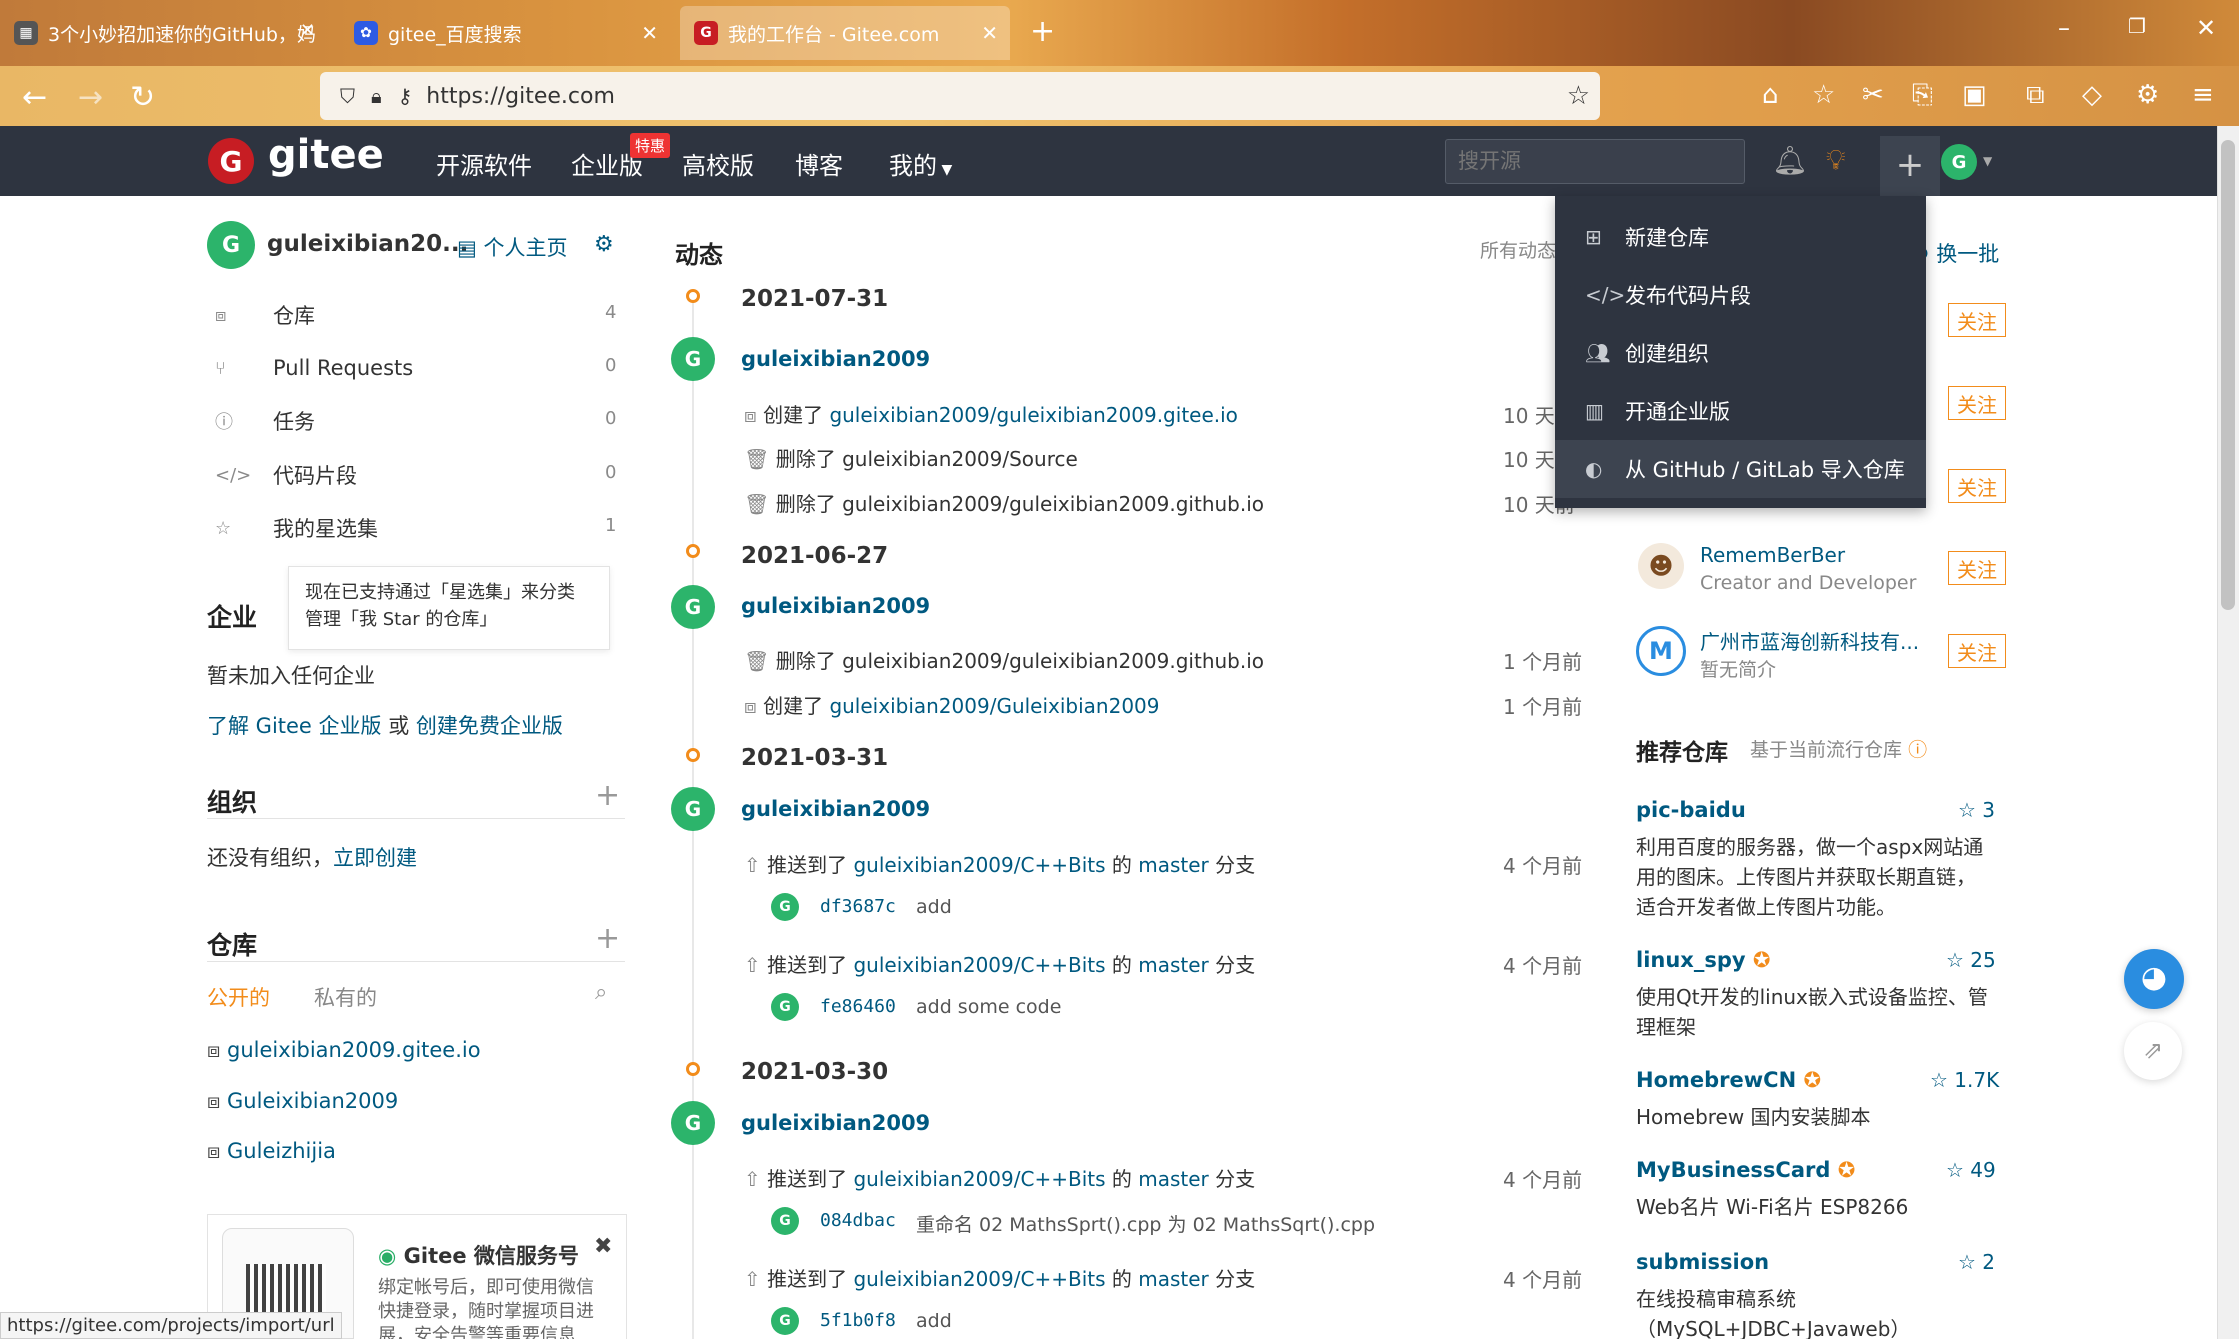 This screenshot has height=1339, width=2239. I want to click on maximize-icon: ❐, so click(2137, 26).